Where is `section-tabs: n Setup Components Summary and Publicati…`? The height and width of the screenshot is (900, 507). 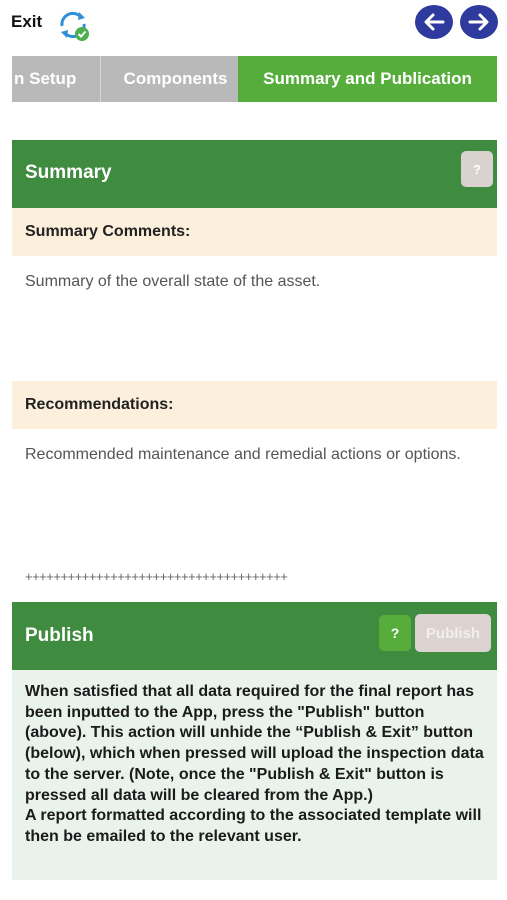
section-tabs: n Setup Components Summary and Publicati… is located at coordinates (254, 79).